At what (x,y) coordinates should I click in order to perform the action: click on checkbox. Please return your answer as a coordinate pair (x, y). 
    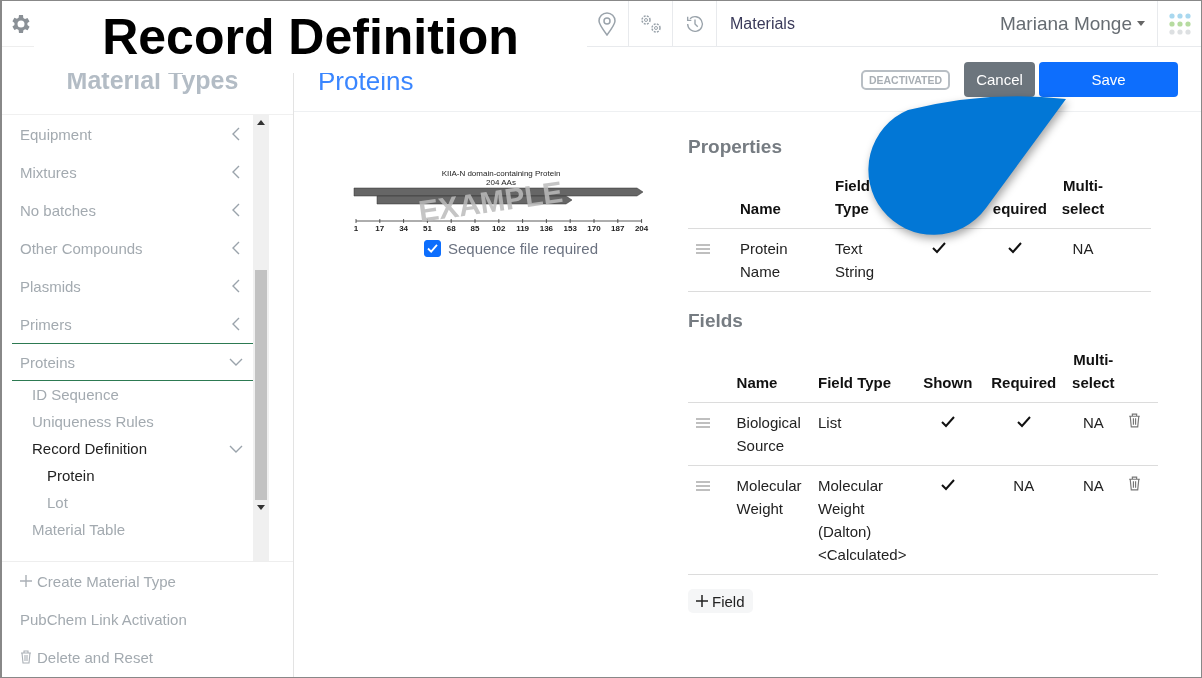
    Looking at the image, I should click on (432, 248).